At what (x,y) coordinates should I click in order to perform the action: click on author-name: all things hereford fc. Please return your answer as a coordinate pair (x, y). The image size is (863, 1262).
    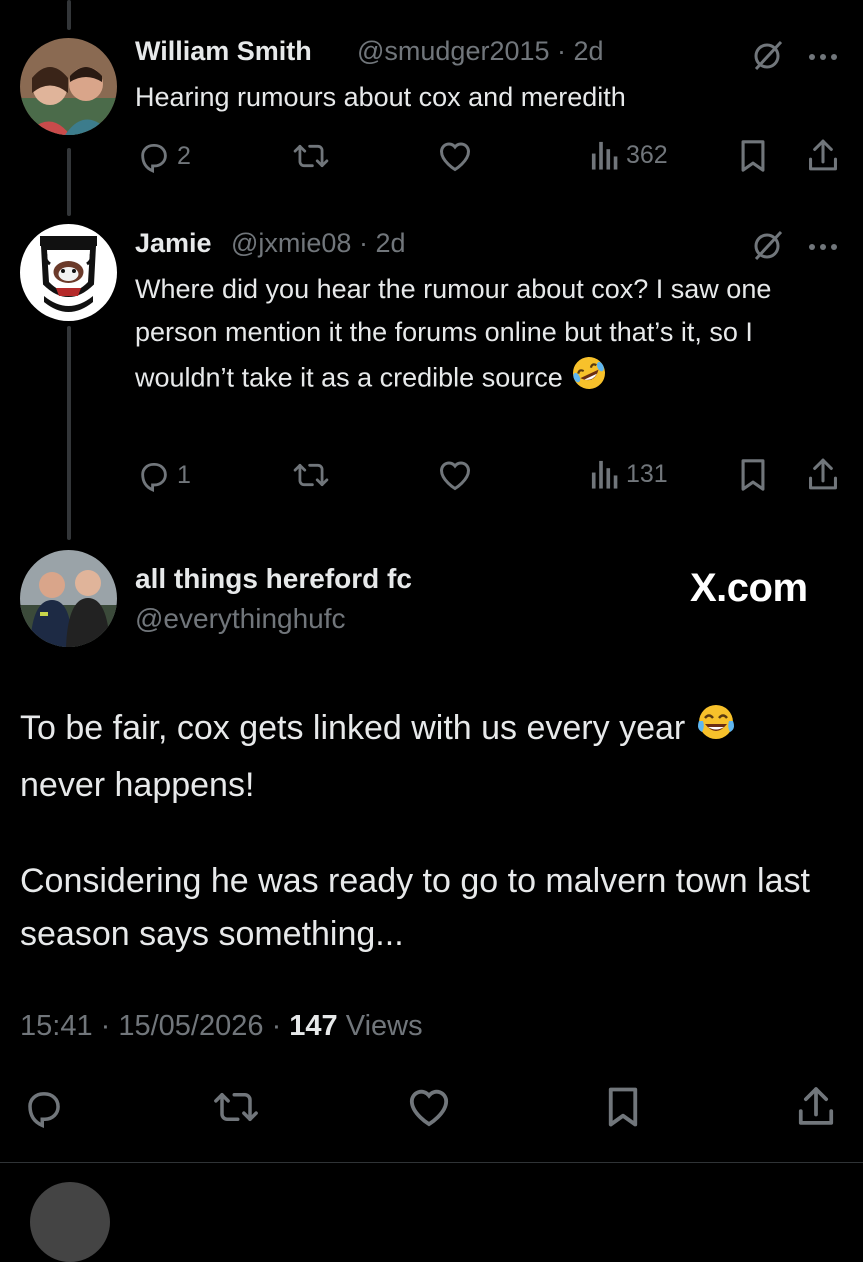
    Looking at the image, I should click on (273, 579).